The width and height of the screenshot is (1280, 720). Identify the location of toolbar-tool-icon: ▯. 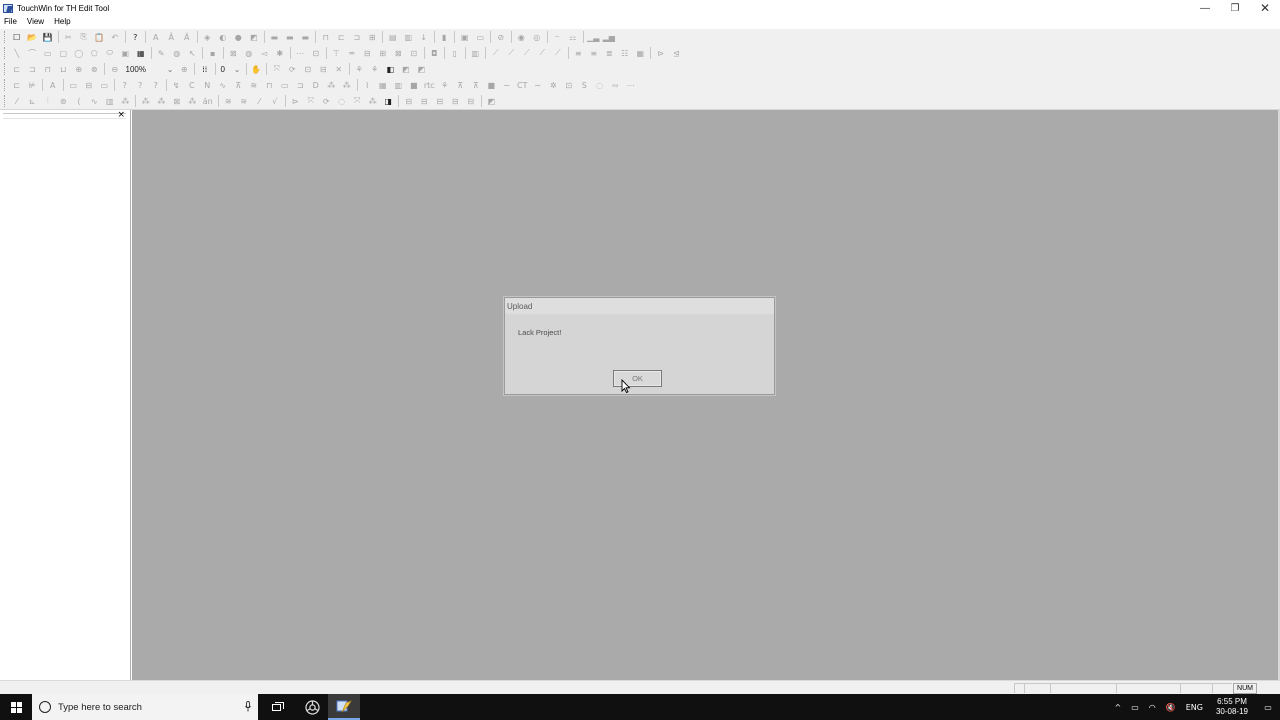
(455, 53).